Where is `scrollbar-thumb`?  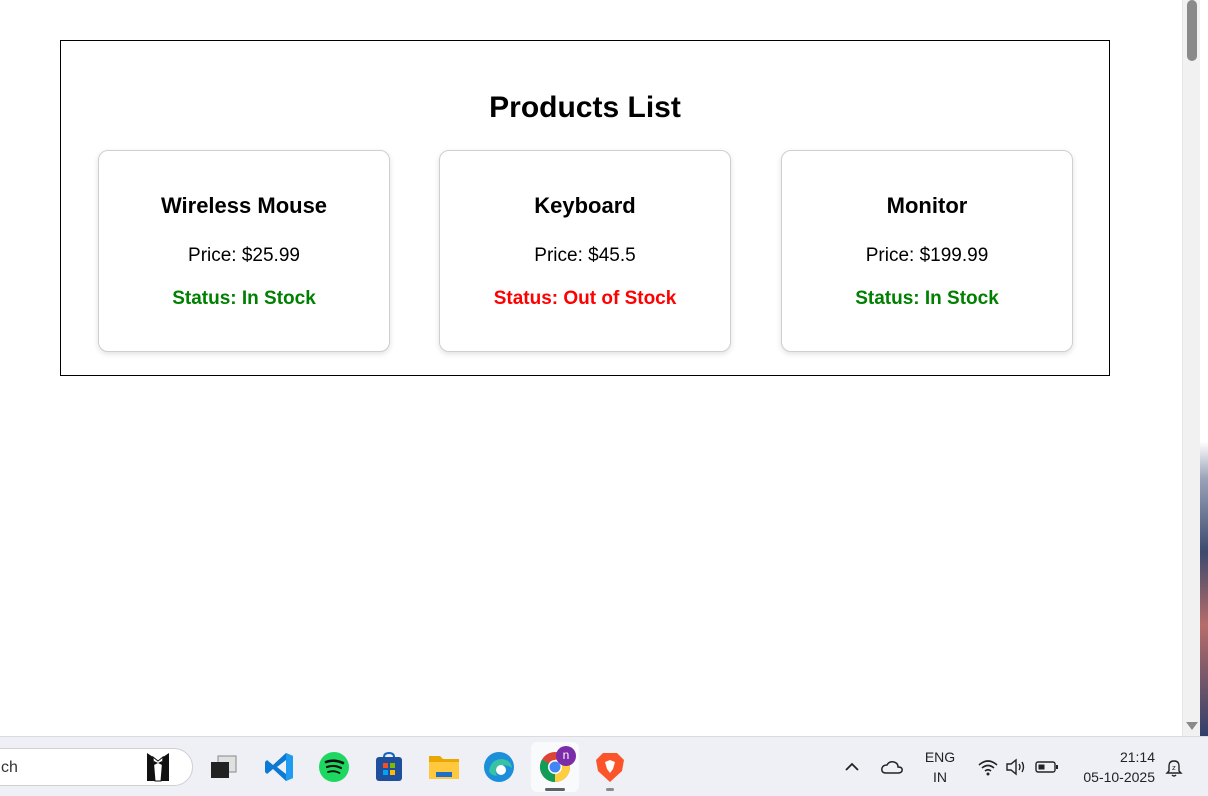
scrollbar-thumb is located at coordinates (1192, 30).